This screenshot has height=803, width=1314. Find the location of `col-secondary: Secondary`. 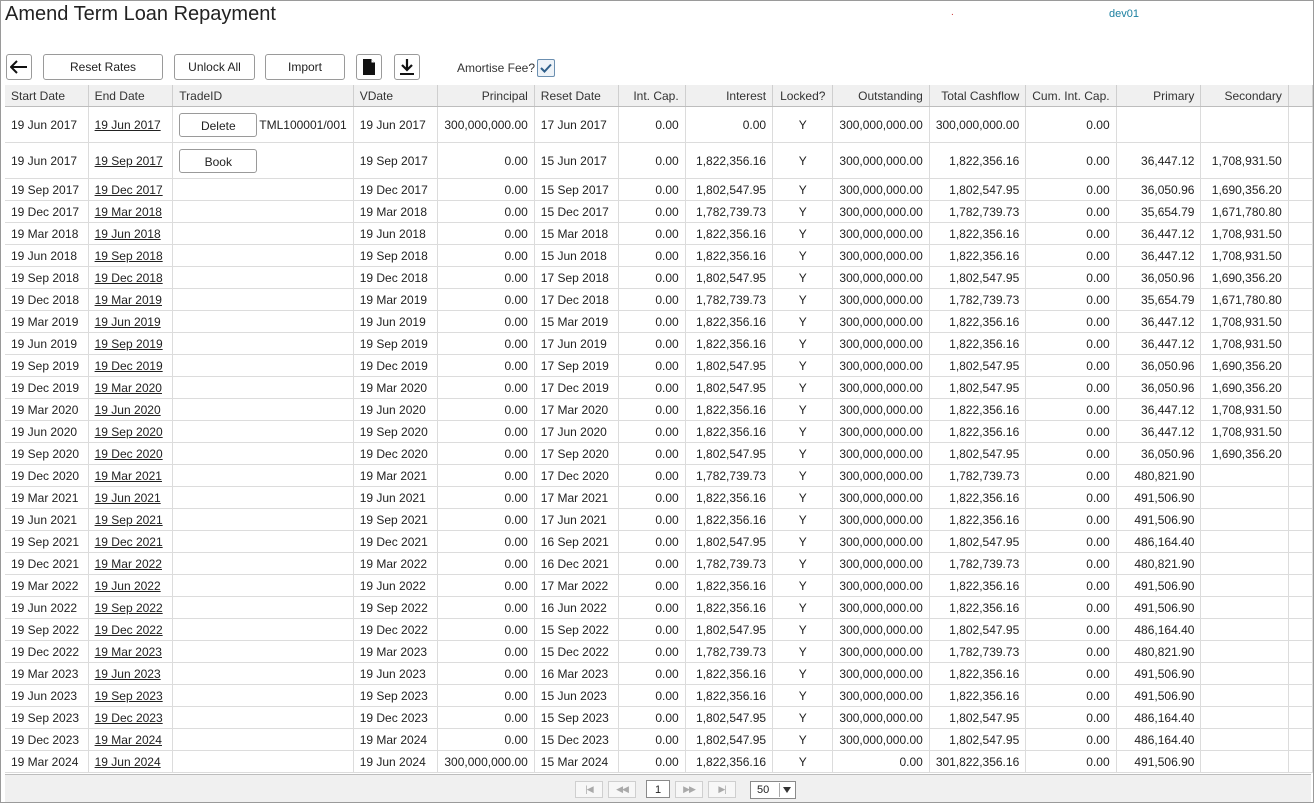

col-secondary: Secondary is located at coordinates (1244, 96).